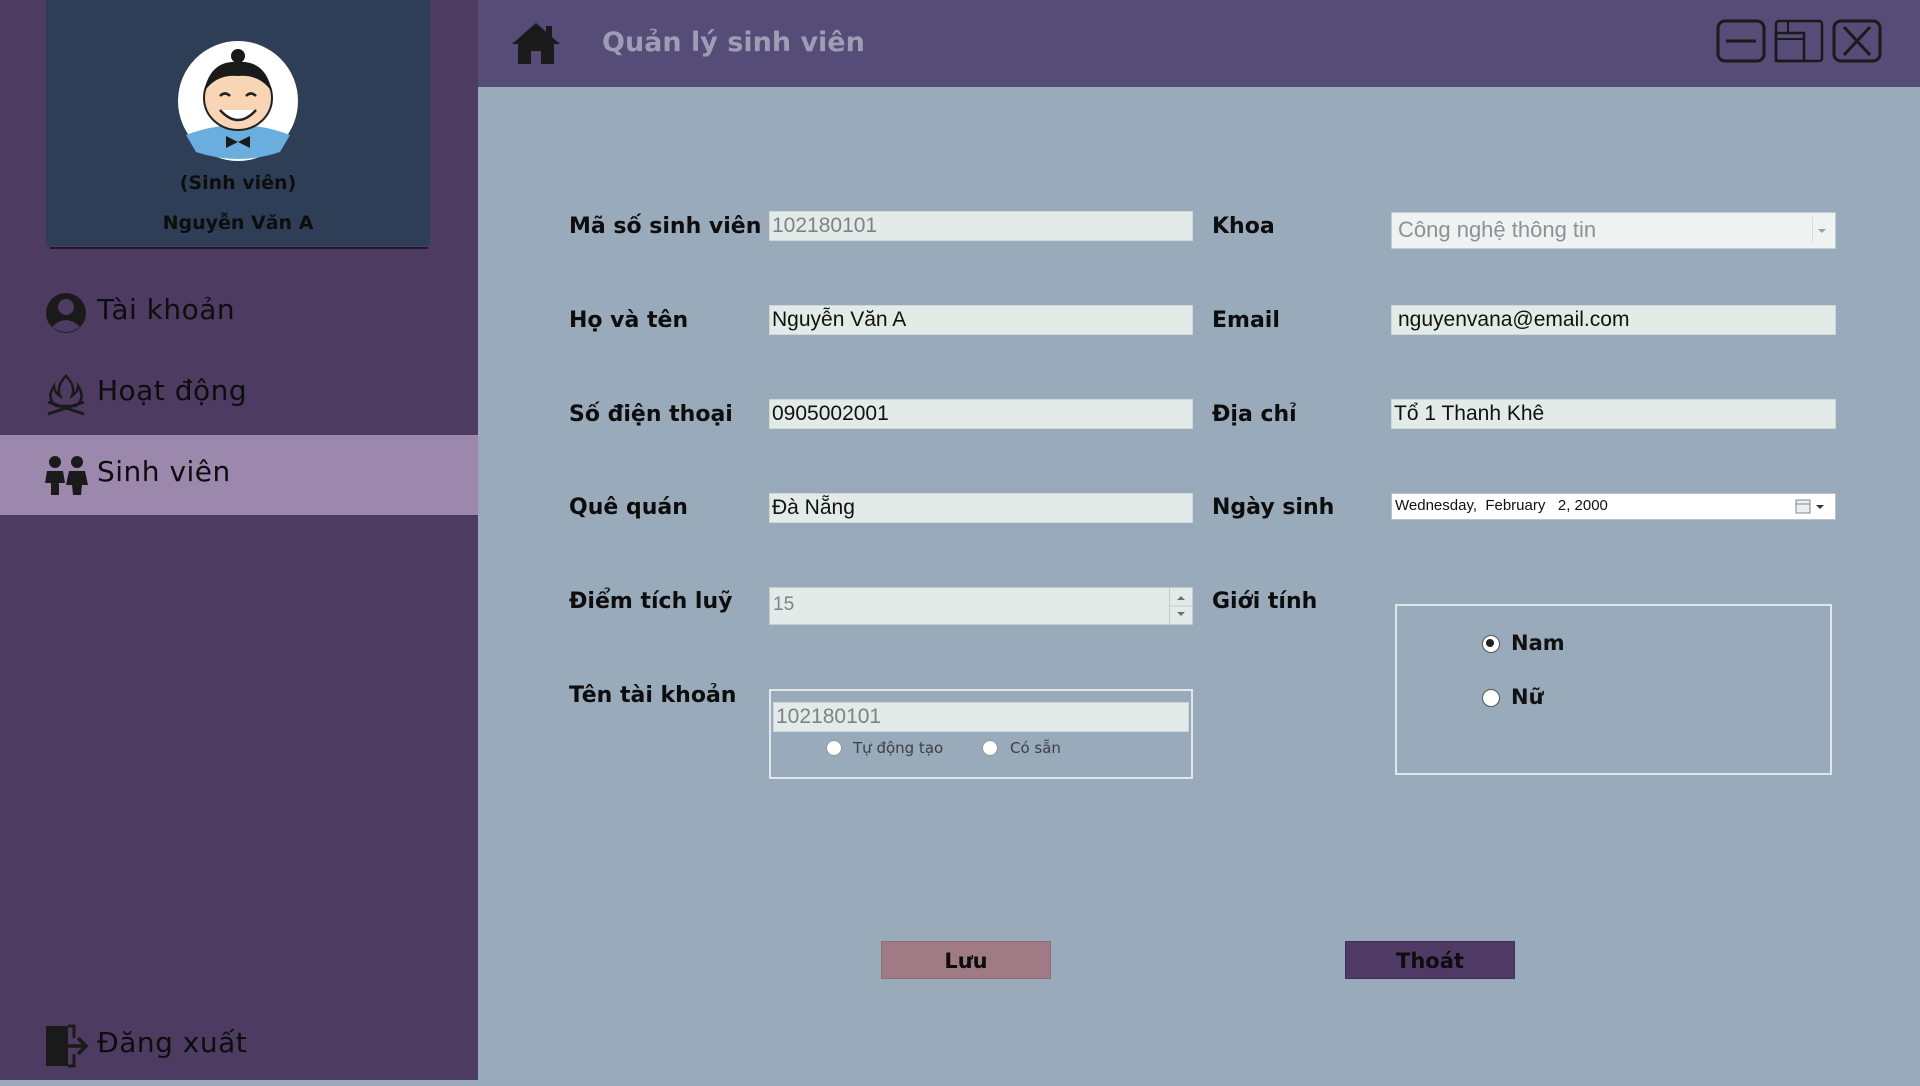  Describe the element at coordinates (1799, 41) in the screenshot. I see `restore-icon` at that location.